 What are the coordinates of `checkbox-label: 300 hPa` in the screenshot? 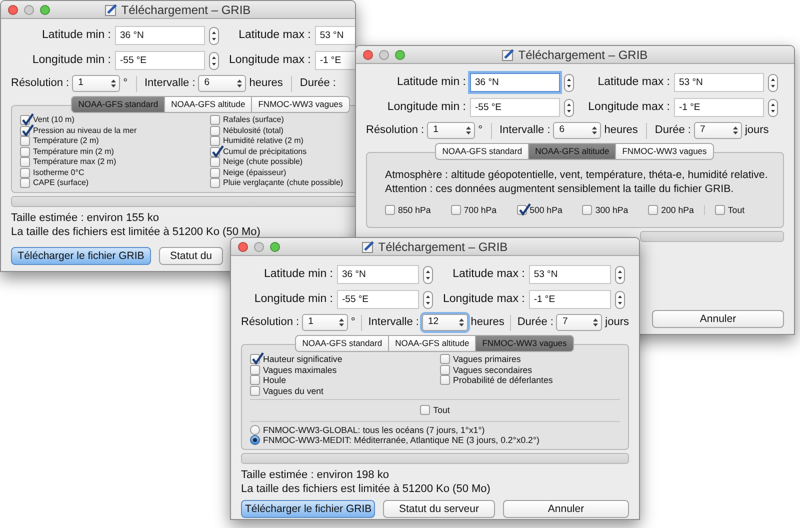 It's located at (611, 210).